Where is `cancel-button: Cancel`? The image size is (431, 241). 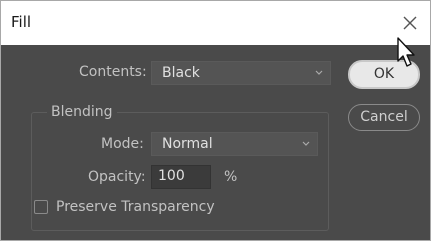 cancel-button: Cancel is located at coordinates (384, 117).